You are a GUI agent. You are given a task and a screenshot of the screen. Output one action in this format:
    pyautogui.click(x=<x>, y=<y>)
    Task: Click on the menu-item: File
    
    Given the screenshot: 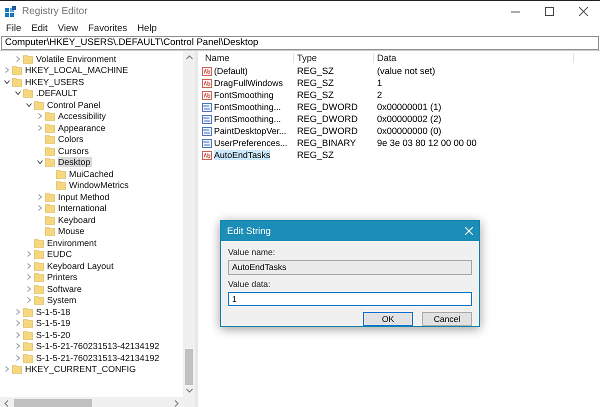 What is the action you would take?
    pyautogui.click(x=14, y=28)
    